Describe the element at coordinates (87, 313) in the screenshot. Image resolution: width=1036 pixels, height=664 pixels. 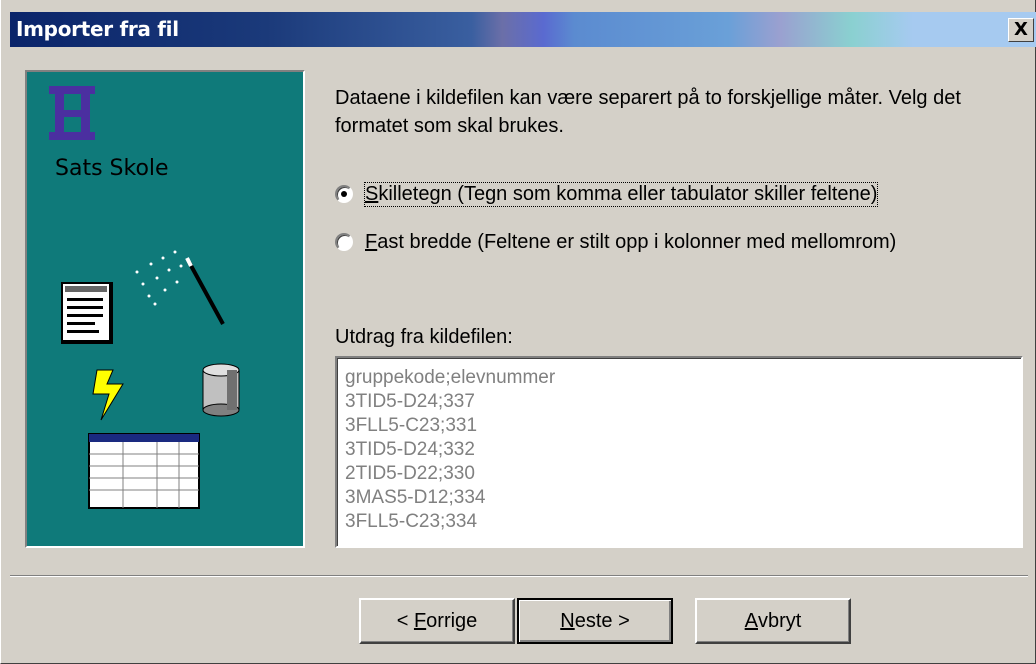
I see `document-icon` at that location.